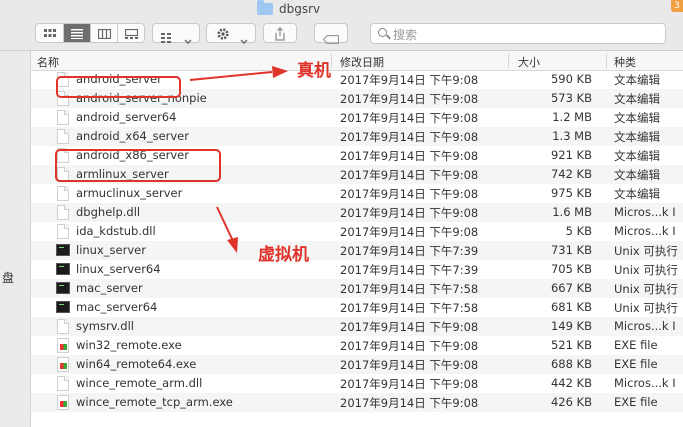  I want to click on annotation-arrows, so click(238, 159).